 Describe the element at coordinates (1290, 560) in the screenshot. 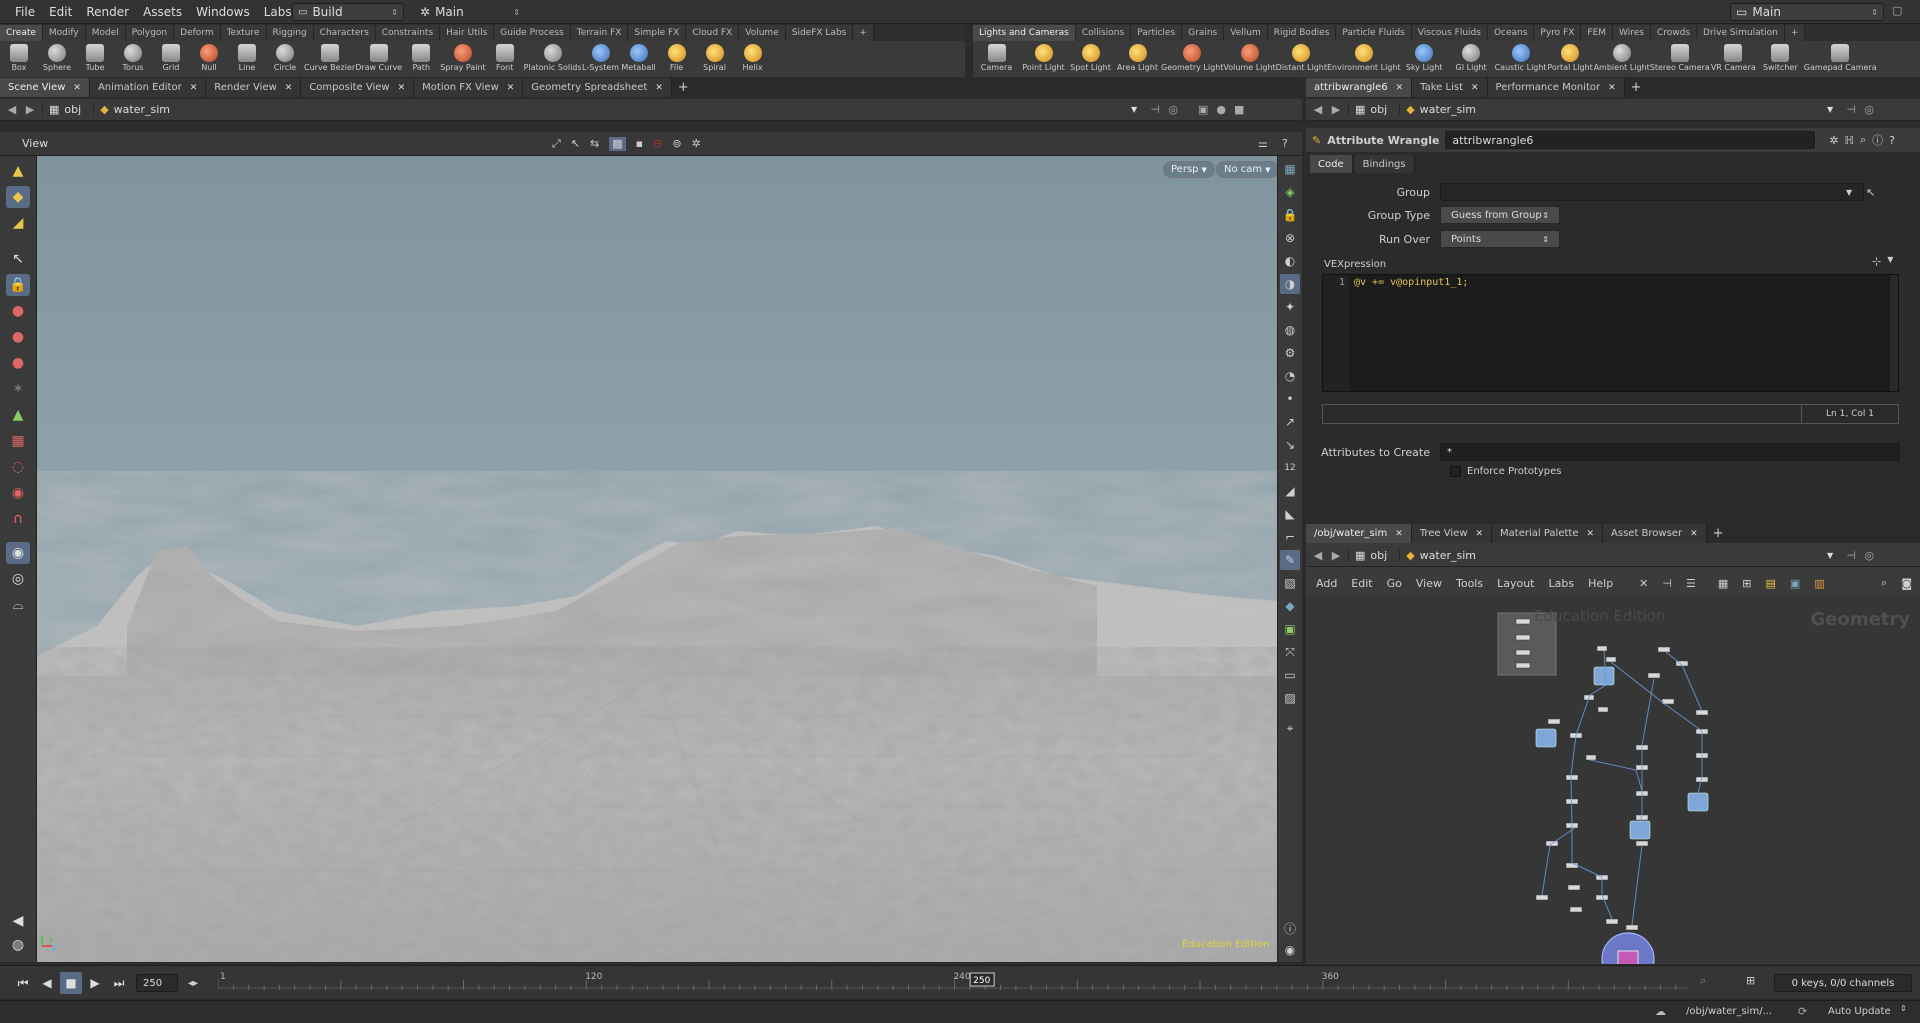

I see `brush-tool-icon: ✎` at that location.